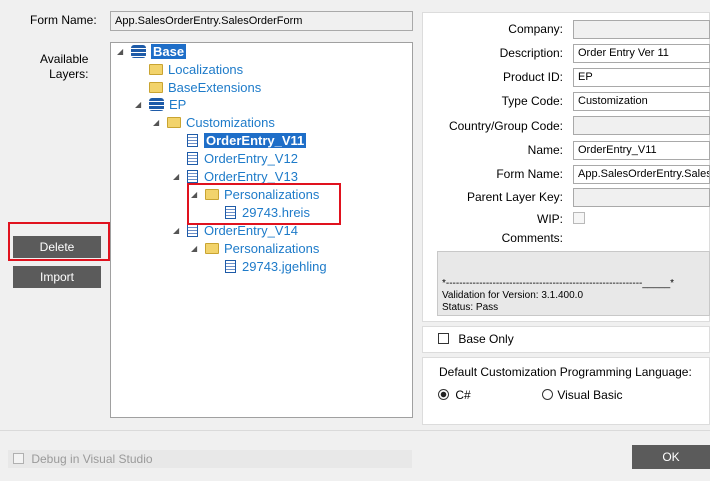 The width and height of the screenshot is (710, 481). What do you see at coordinates (167, 105) in the screenshot?
I see `tree-node-ep: EP` at bounding box center [167, 105].